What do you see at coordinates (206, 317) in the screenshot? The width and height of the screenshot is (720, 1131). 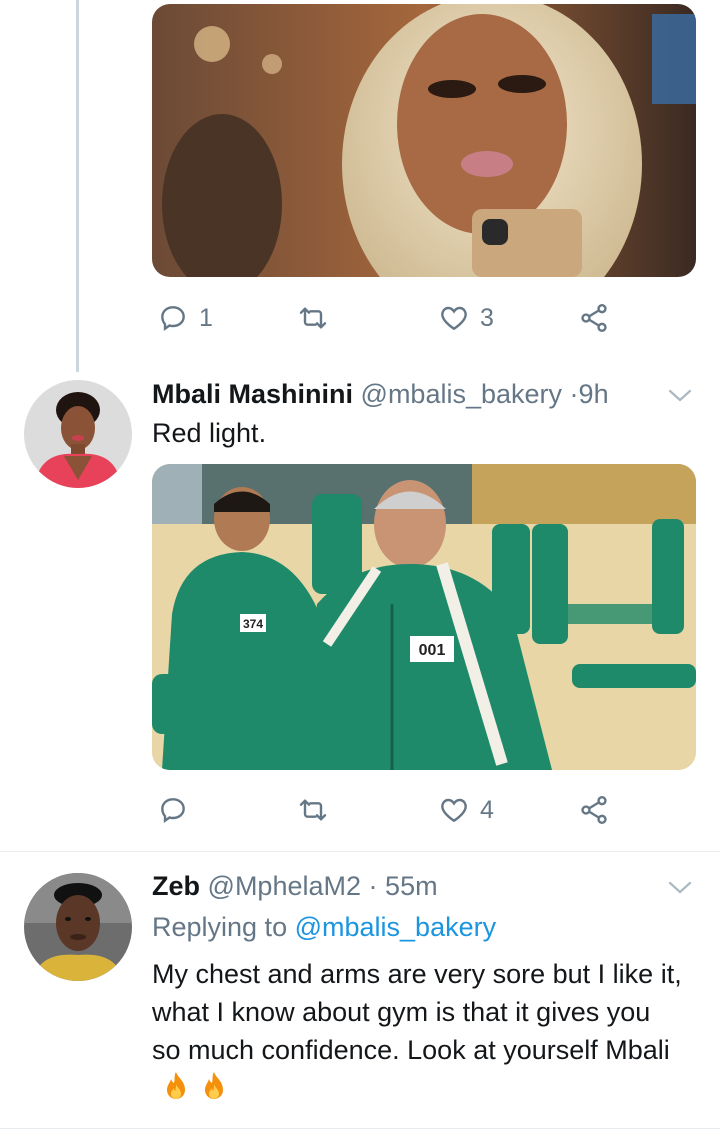 I see `reply-count: 1` at bounding box center [206, 317].